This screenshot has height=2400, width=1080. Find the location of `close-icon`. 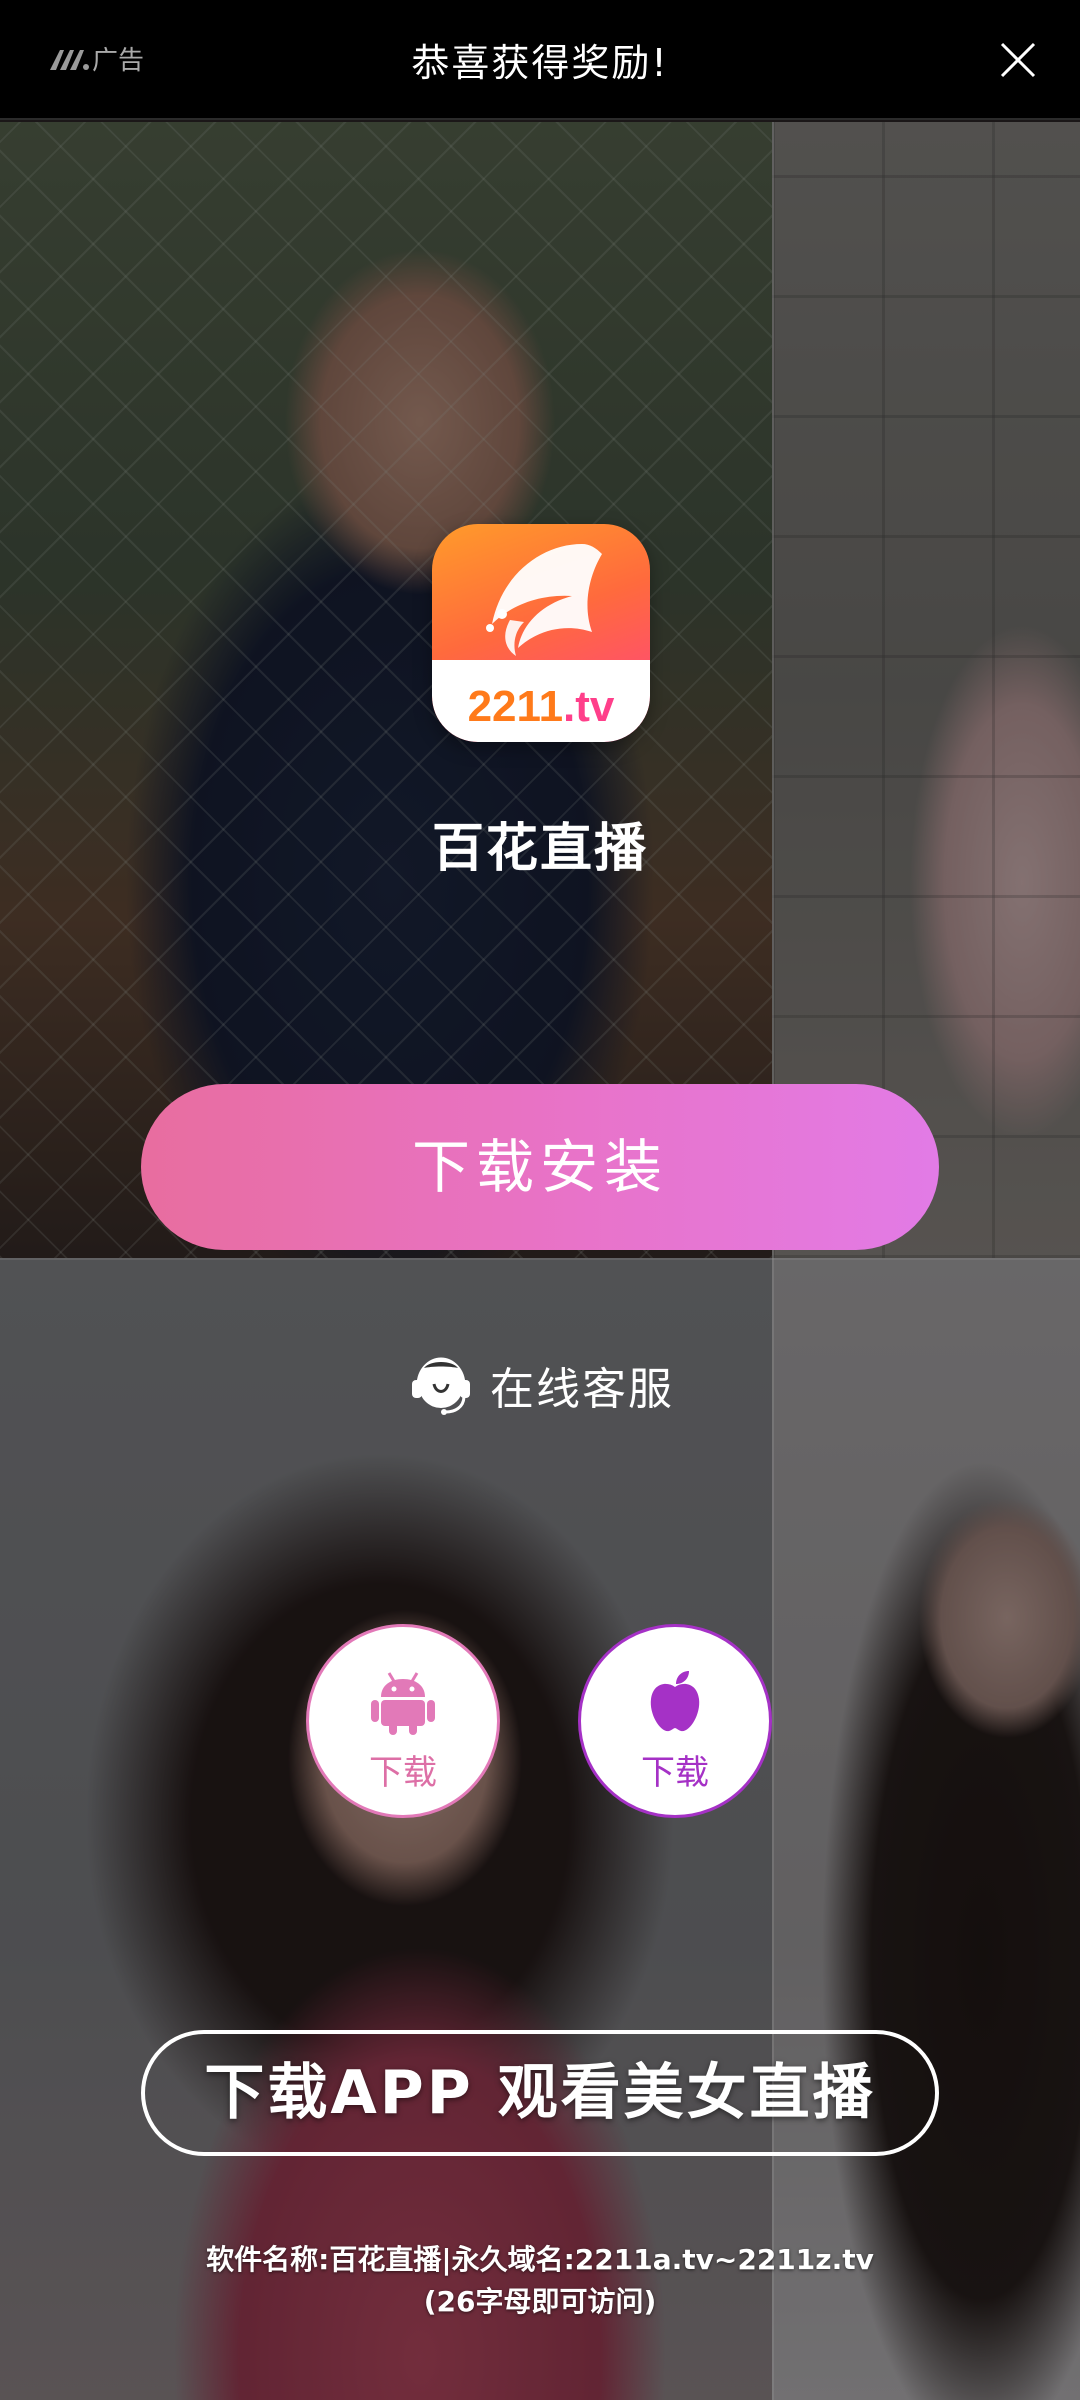

close-icon is located at coordinates (1018, 60).